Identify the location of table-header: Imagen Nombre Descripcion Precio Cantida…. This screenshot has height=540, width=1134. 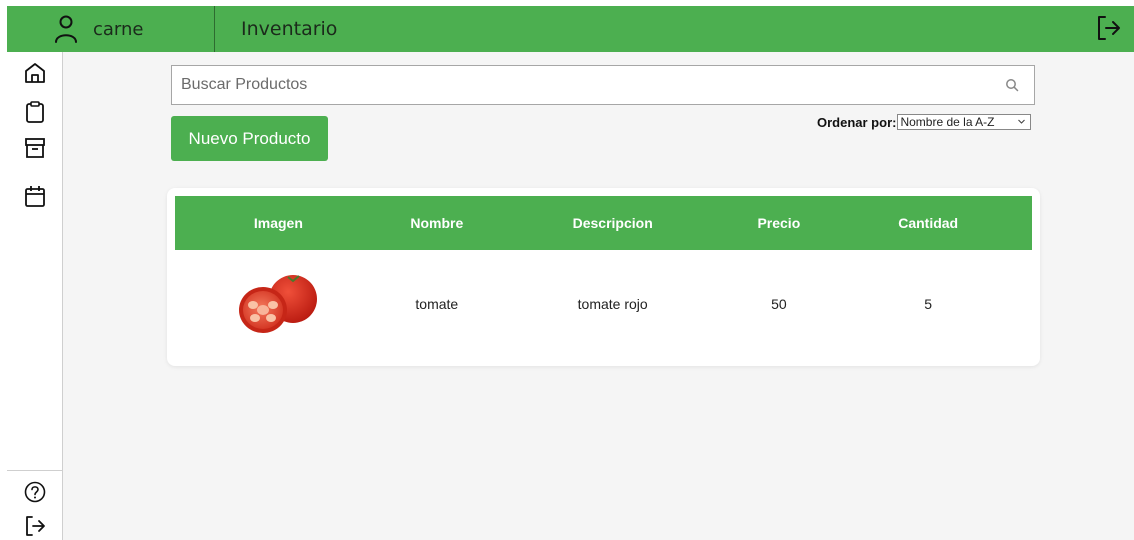
(603, 223).